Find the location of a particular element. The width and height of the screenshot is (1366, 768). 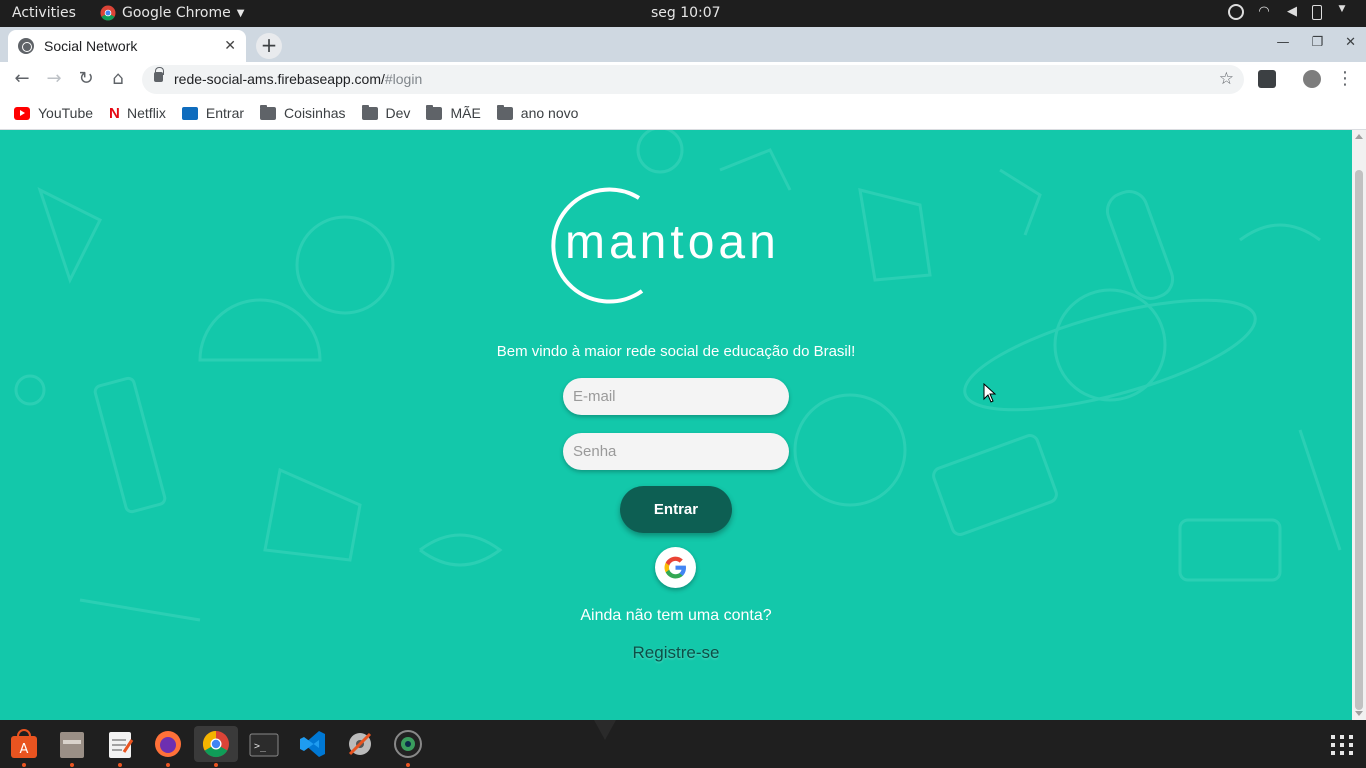

terminal-icon: >_ is located at coordinates (264, 744).